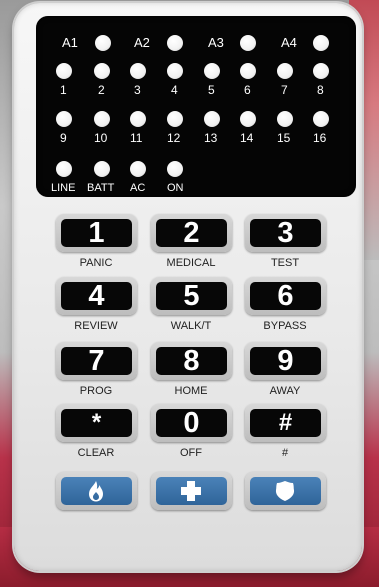  I want to click on zone-label-2: 2, so click(101, 90).